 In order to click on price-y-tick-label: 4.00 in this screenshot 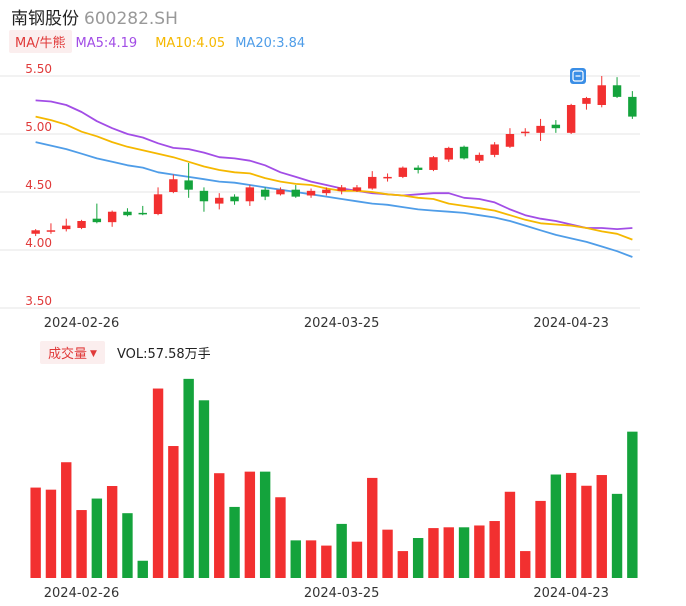, I will do `click(38, 243)`.